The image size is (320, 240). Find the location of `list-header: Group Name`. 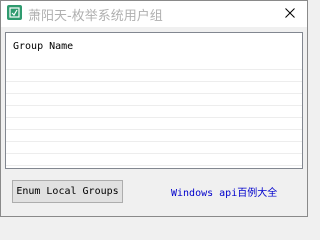

list-header: Group Name is located at coordinates (154, 45).